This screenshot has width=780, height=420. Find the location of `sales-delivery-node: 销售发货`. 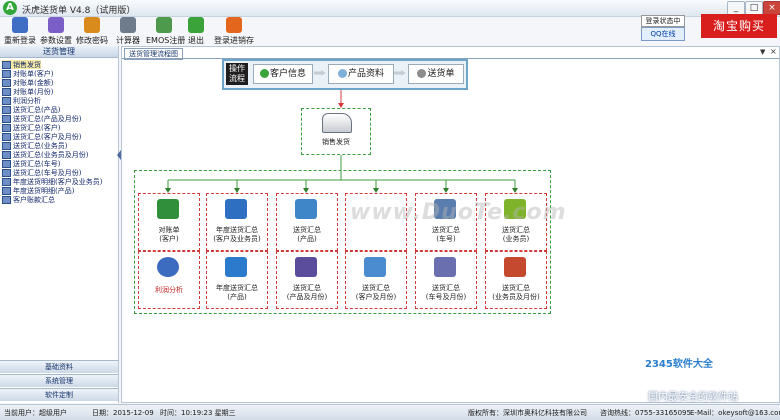

sales-delivery-node: 销售发货 is located at coordinates (336, 131).